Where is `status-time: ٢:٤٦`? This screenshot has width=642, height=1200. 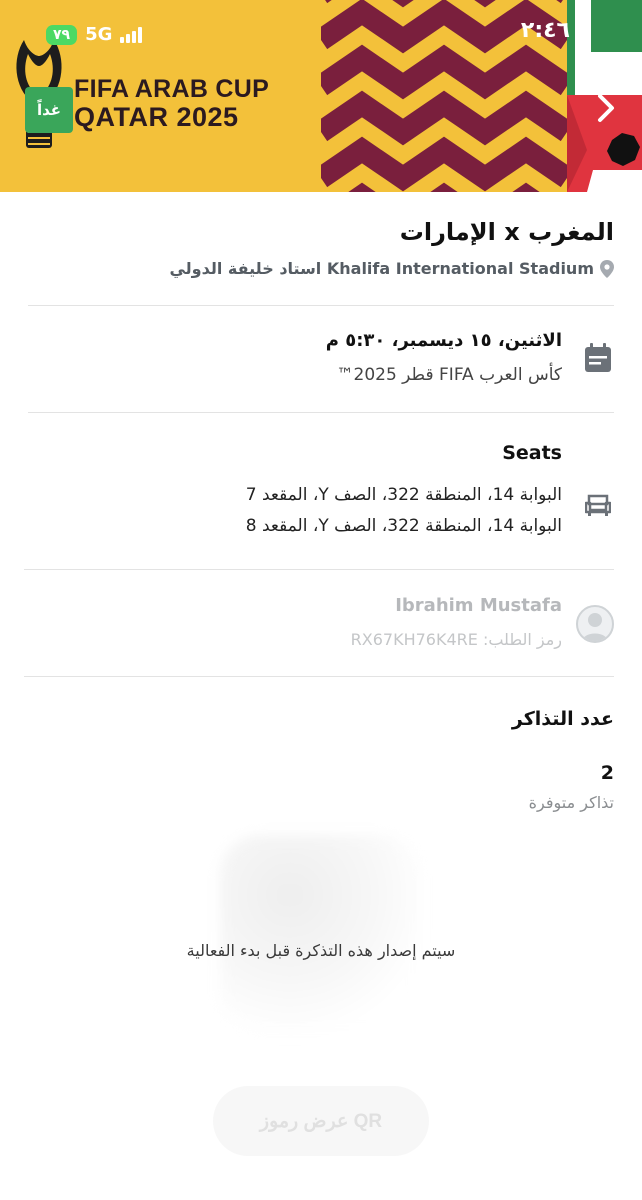
status-time: ٢:٤٦ is located at coordinates (545, 30).